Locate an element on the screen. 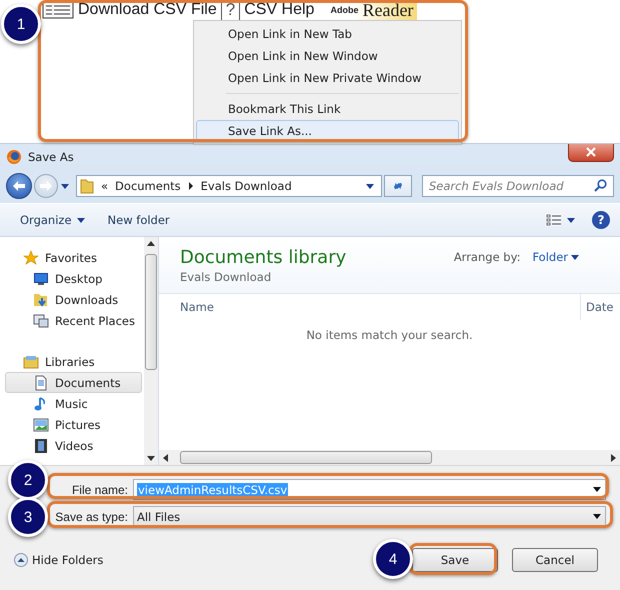 The height and width of the screenshot is (590, 620). picture-icon is located at coordinates (41, 424).